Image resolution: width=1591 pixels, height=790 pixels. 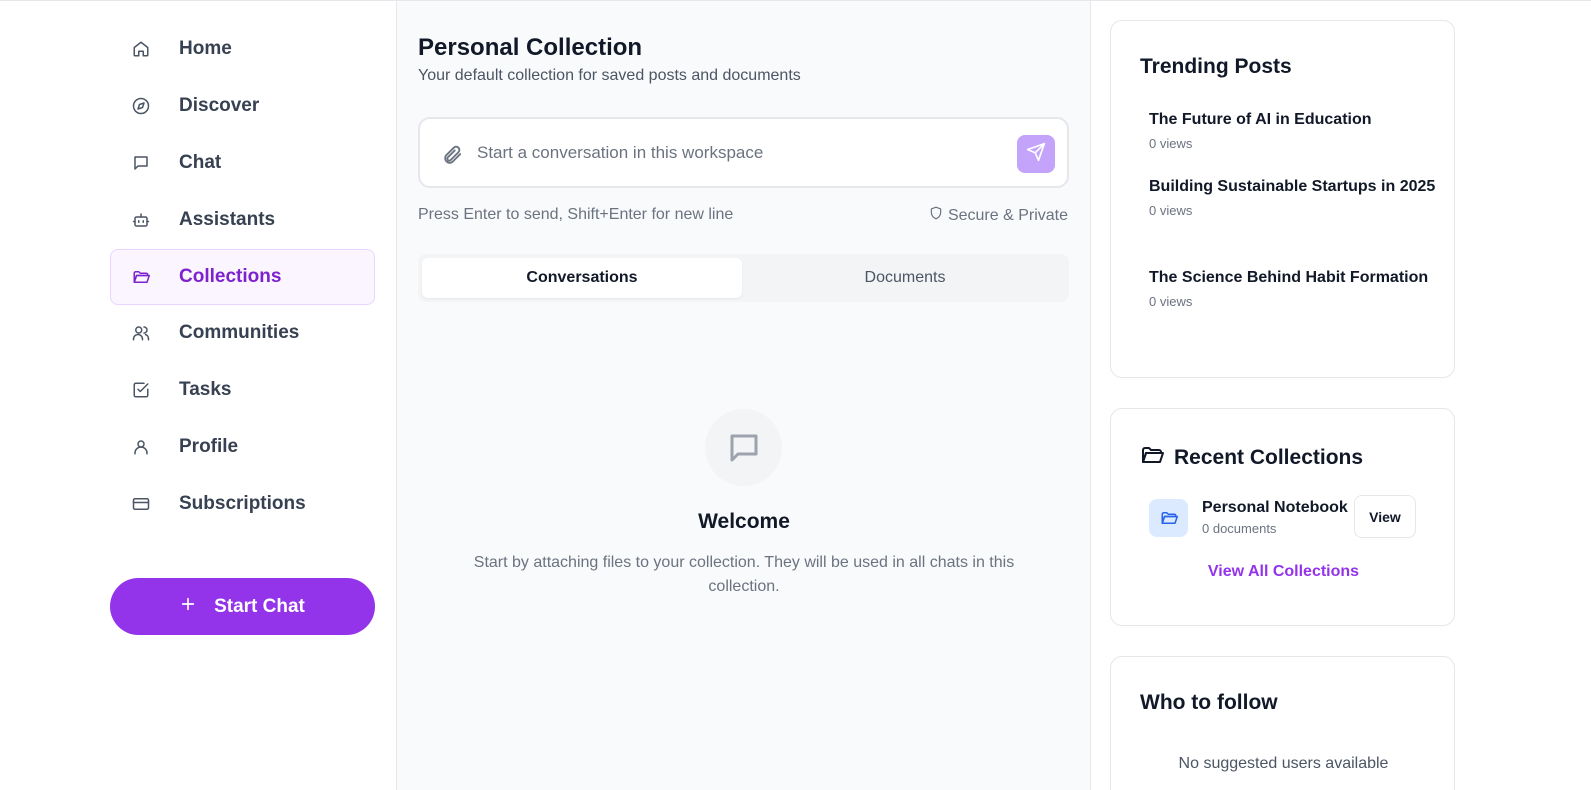 What do you see at coordinates (743, 278) in the screenshot?
I see `collection-tabs: Conversations Documents` at bounding box center [743, 278].